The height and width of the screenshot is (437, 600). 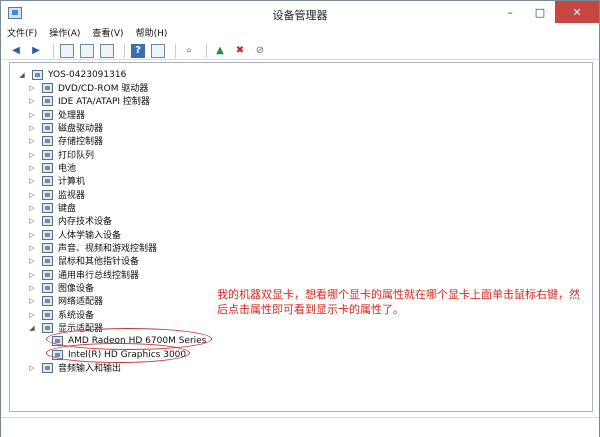 What do you see at coordinates (61, 154) in the screenshot?
I see `tree-item-print-queue: ▷ 打印队列` at bounding box center [61, 154].